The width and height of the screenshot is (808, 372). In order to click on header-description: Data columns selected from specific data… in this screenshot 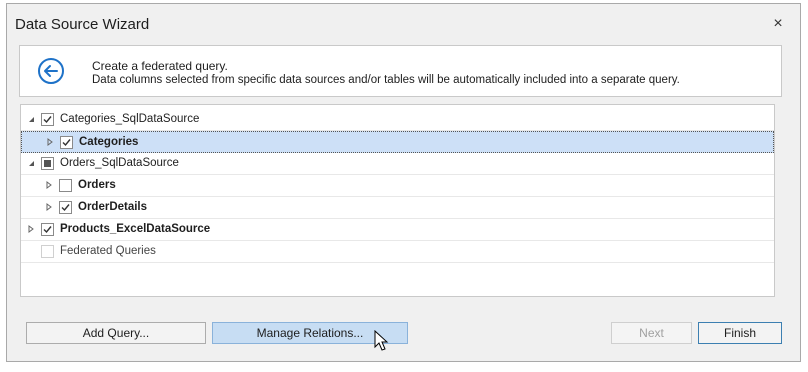, I will do `click(386, 80)`.